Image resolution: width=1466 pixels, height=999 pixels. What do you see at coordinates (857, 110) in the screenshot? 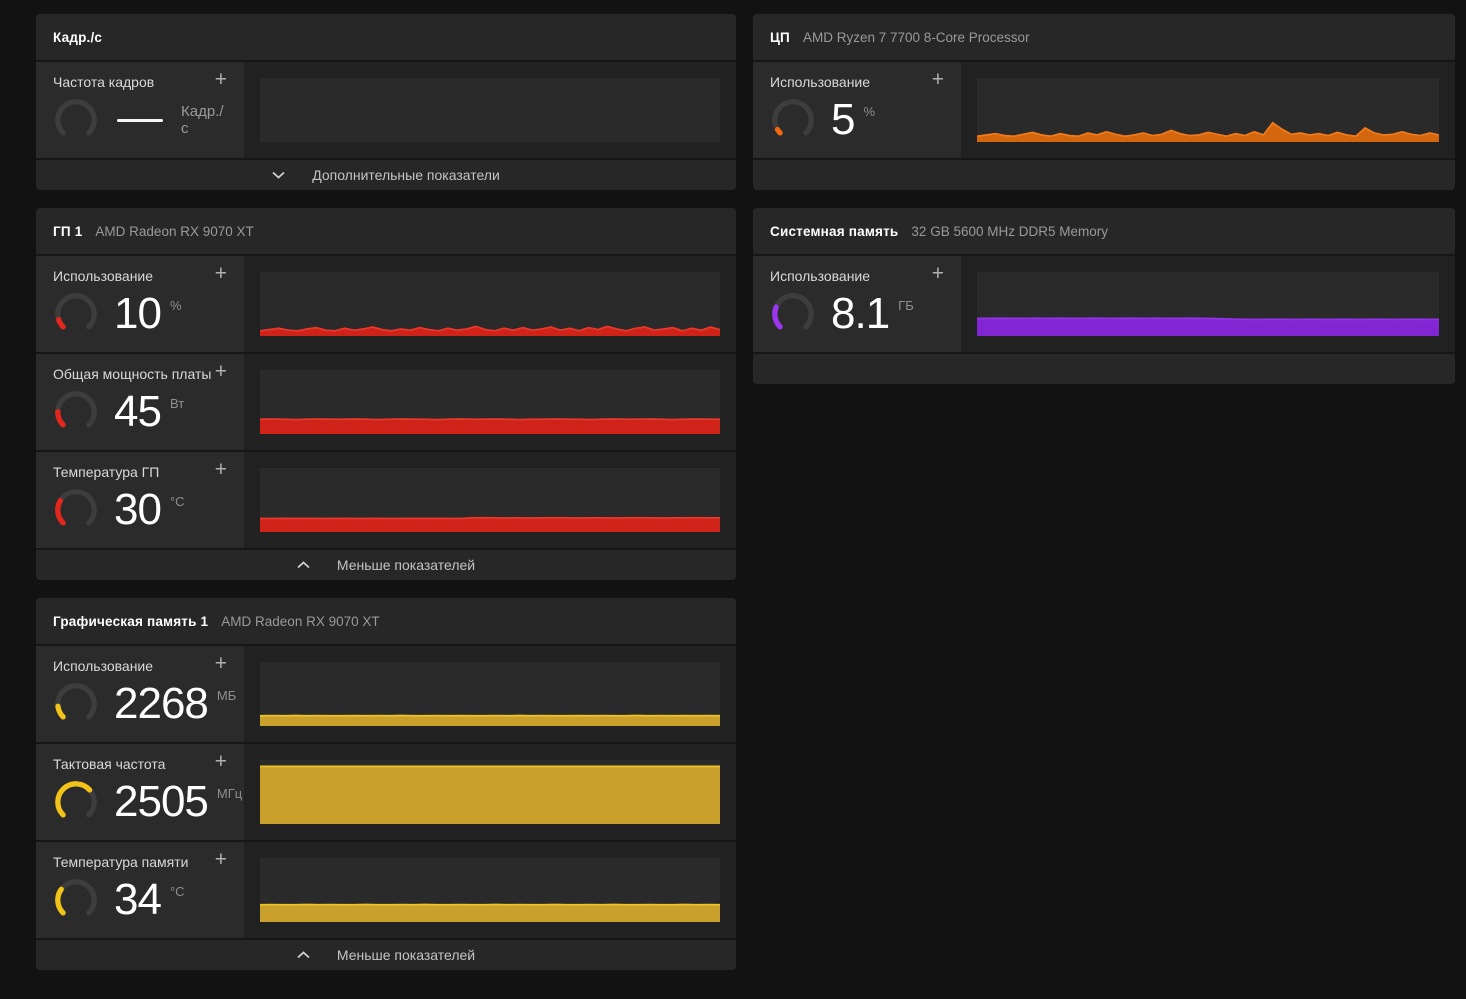
I see `metric-tile: Использование + 5 %` at bounding box center [857, 110].